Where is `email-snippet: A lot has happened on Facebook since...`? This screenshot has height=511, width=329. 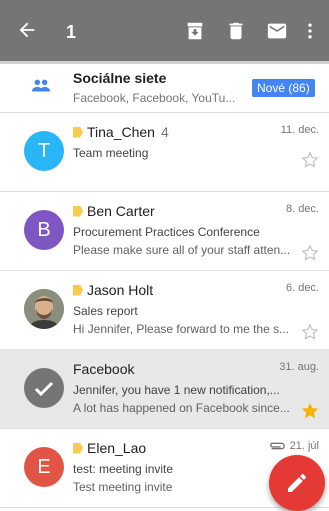 email-snippet: A lot has happened on Facebook since... is located at coordinates (181, 408).